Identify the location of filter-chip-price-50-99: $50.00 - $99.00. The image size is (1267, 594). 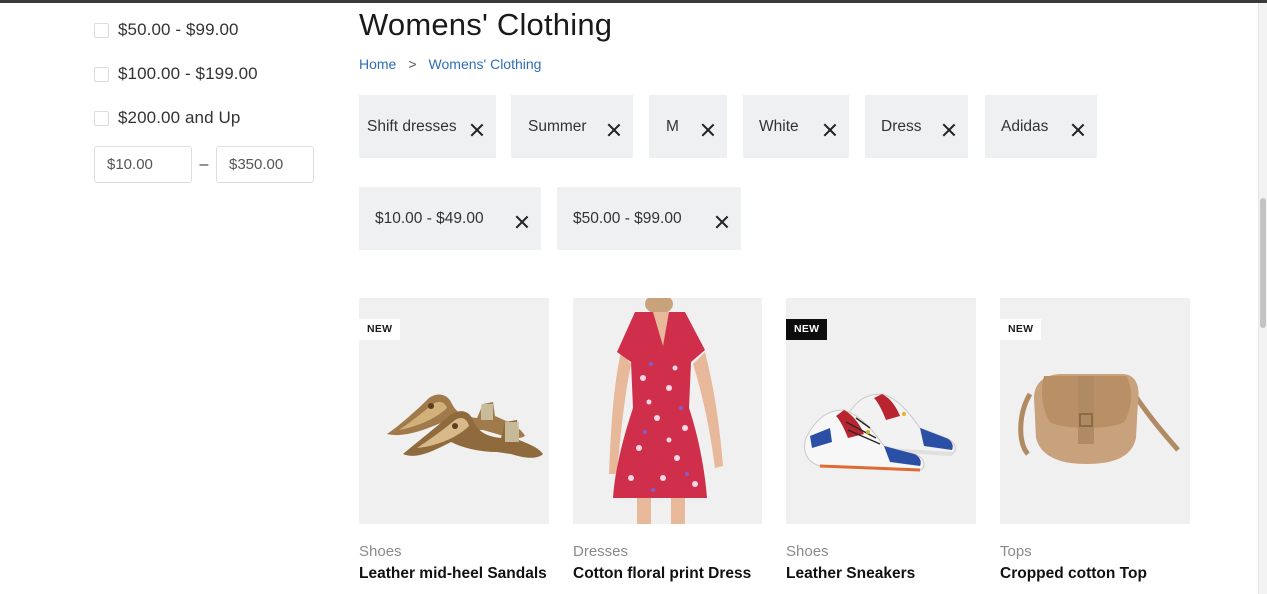
(649, 218).